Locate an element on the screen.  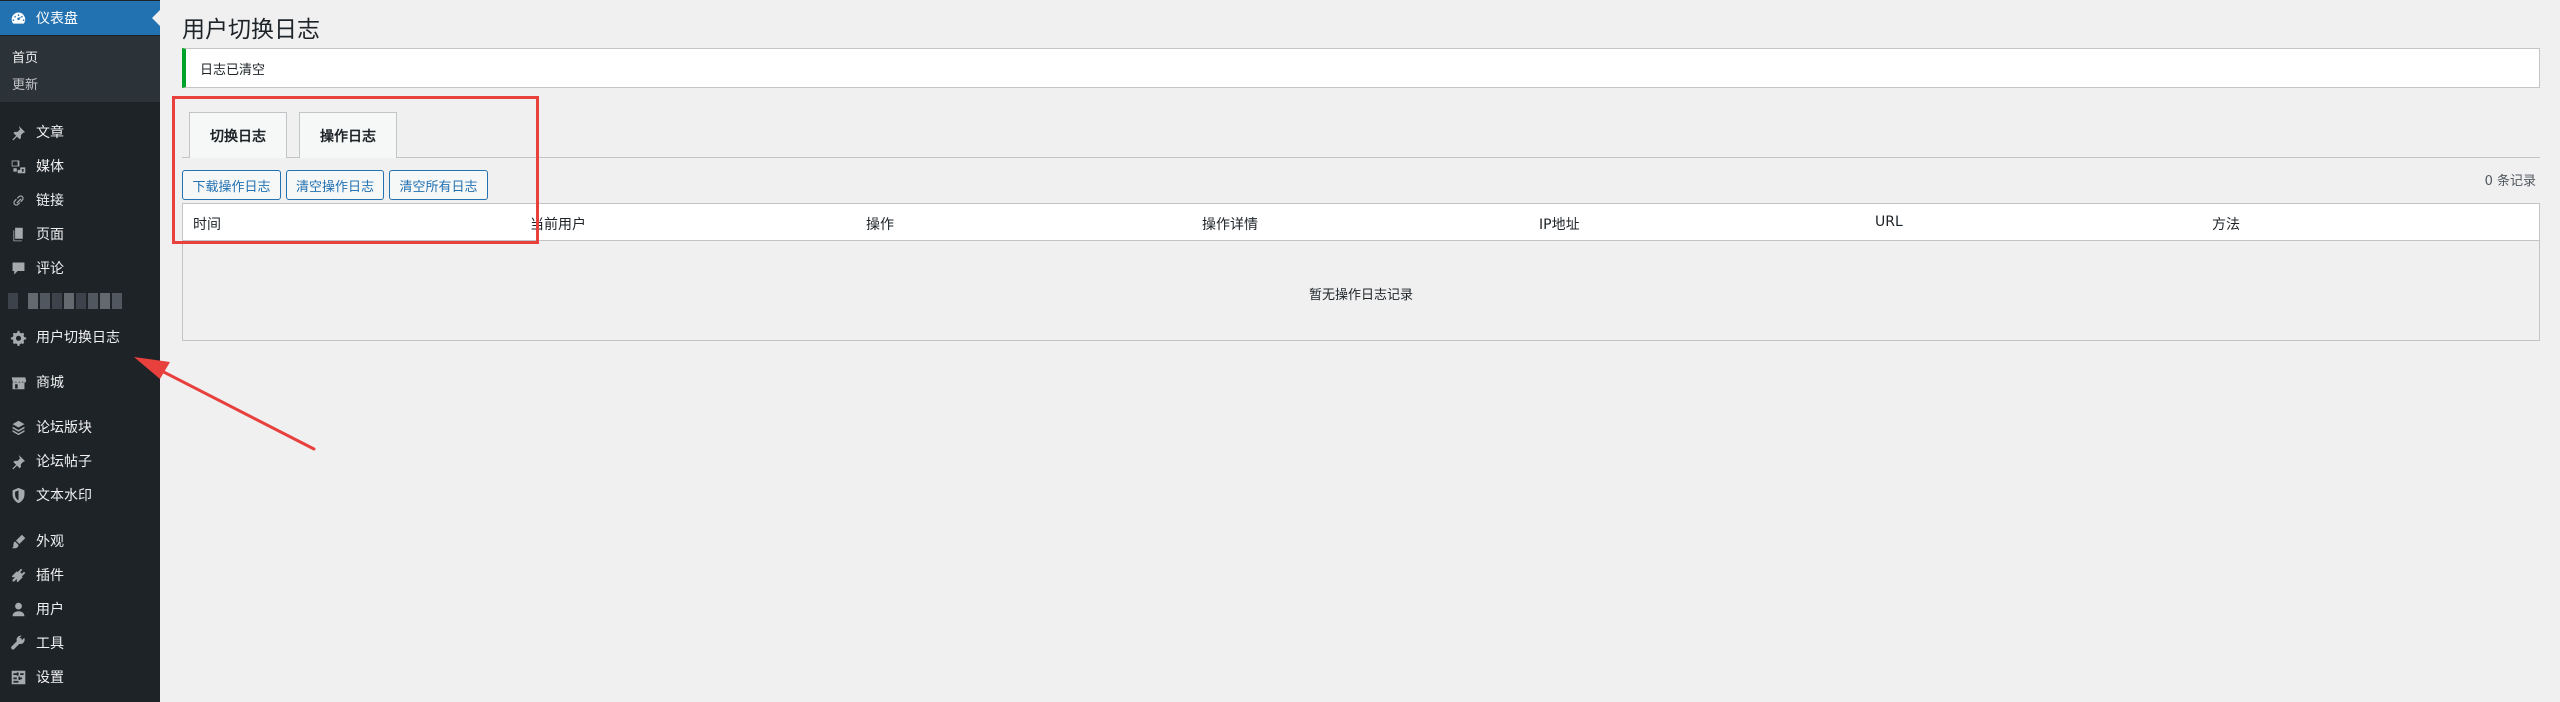
submenu-home: 首页 is located at coordinates (25, 56).